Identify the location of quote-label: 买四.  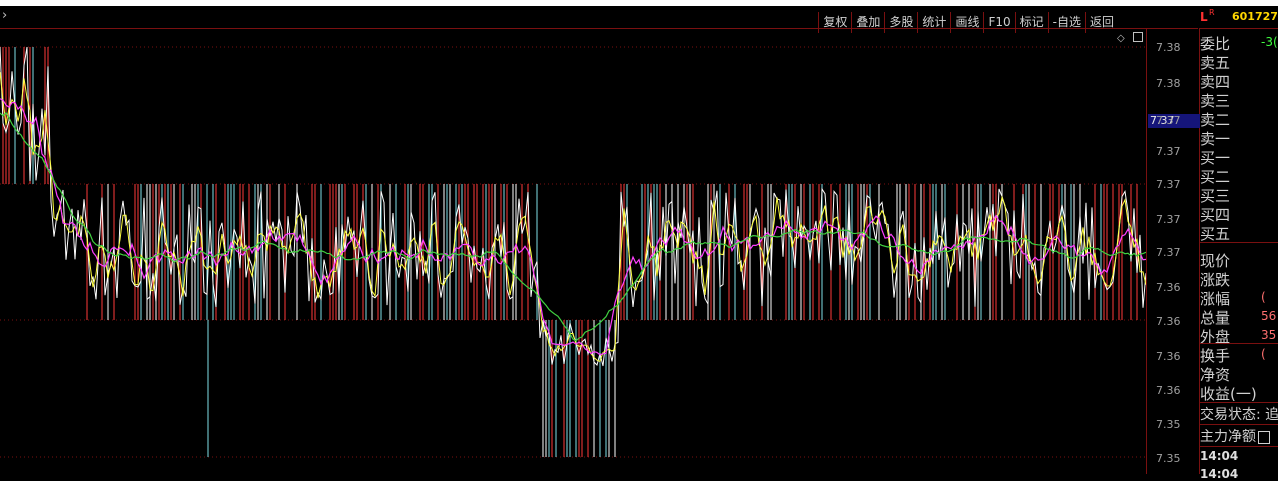
(1215, 215).